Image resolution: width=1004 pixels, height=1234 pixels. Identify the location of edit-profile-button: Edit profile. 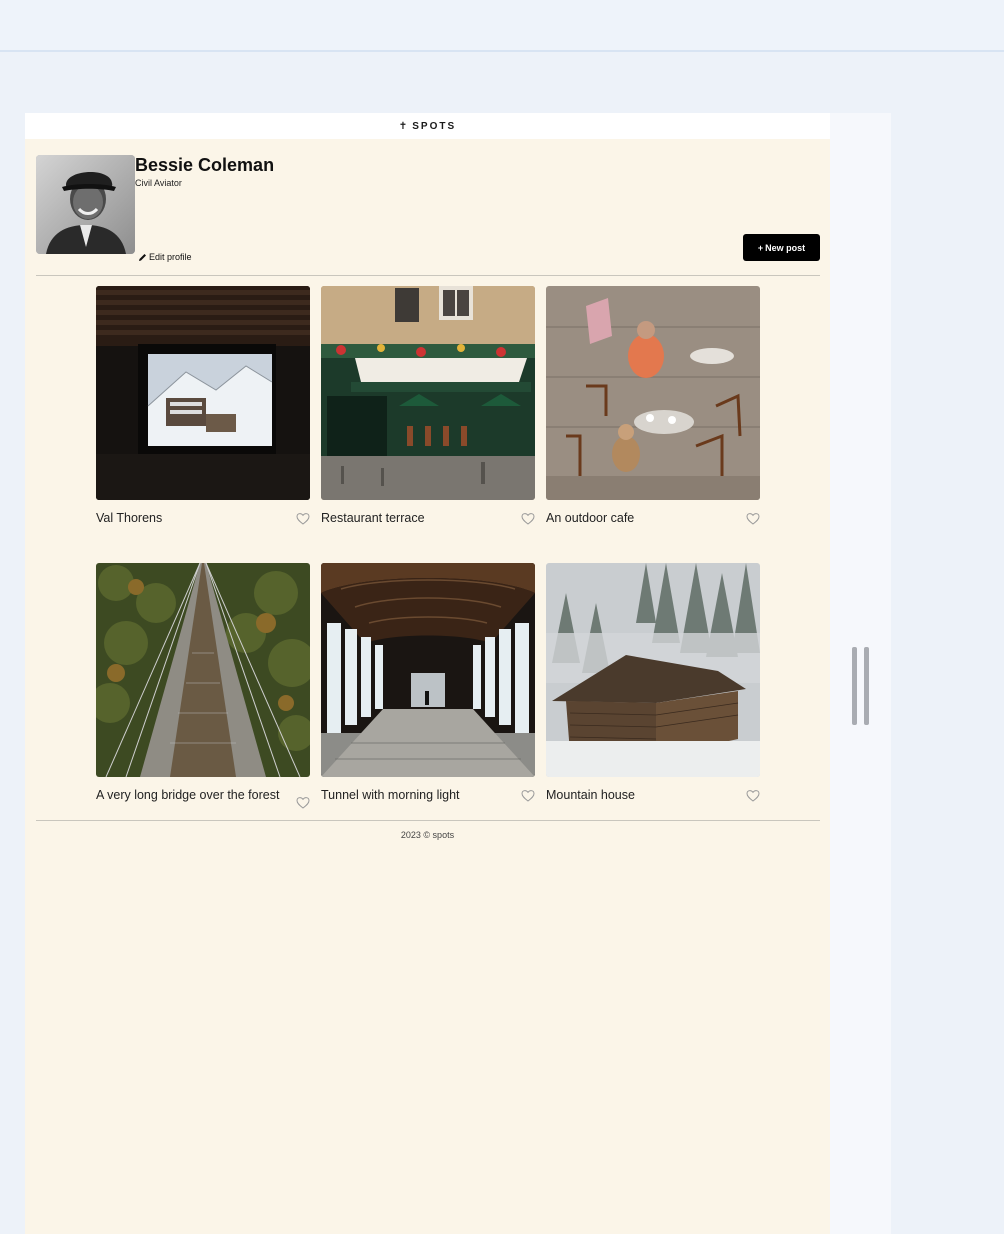
(165, 257).